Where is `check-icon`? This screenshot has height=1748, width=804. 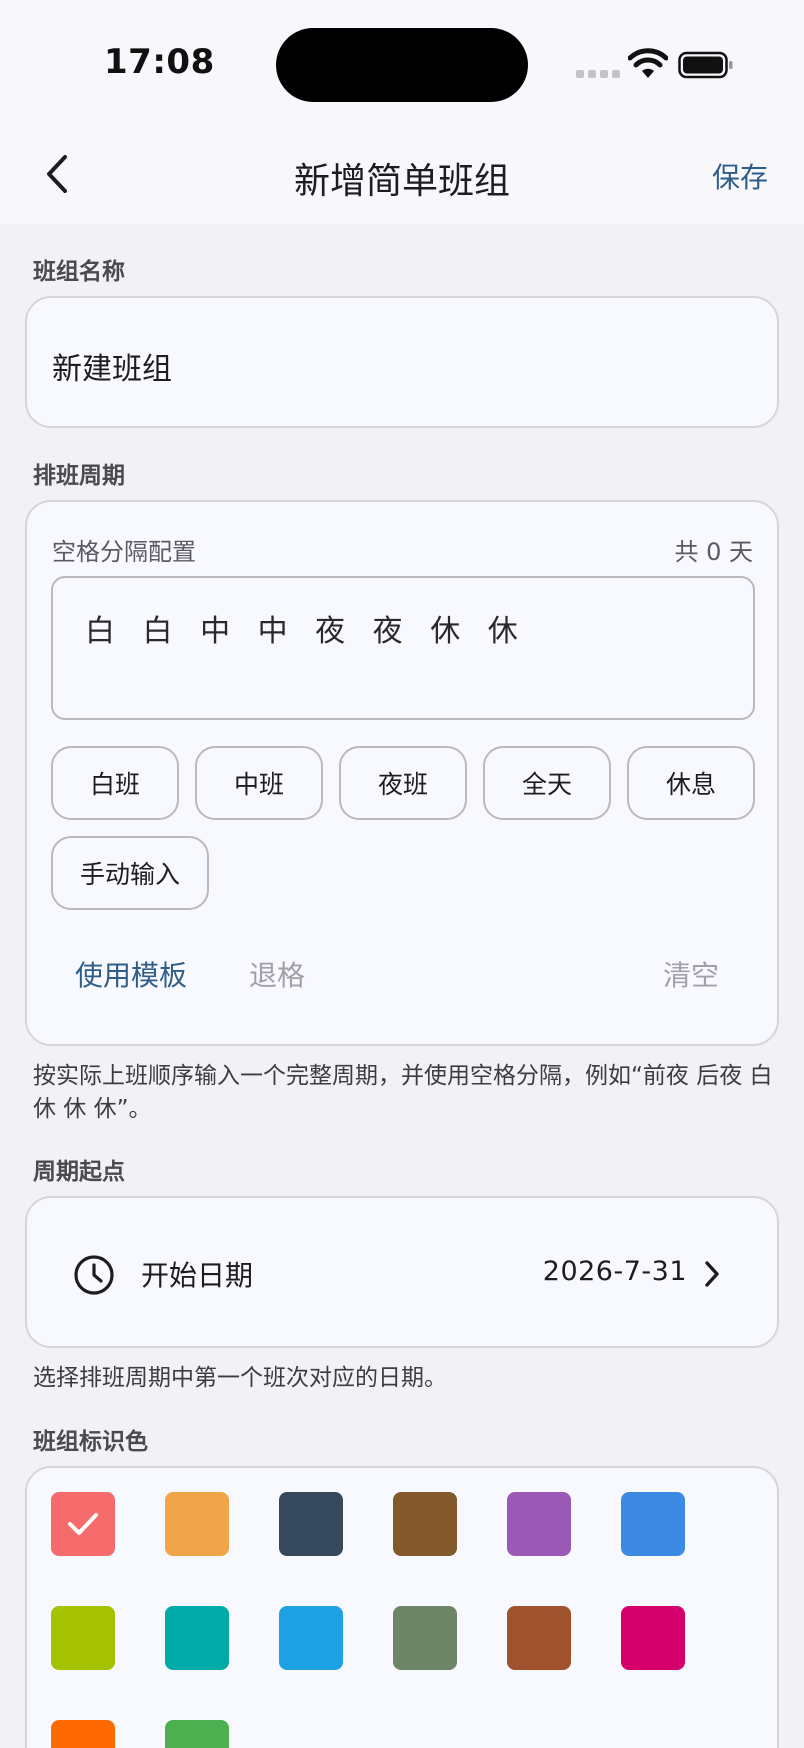 check-icon is located at coordinates (83, 1524).